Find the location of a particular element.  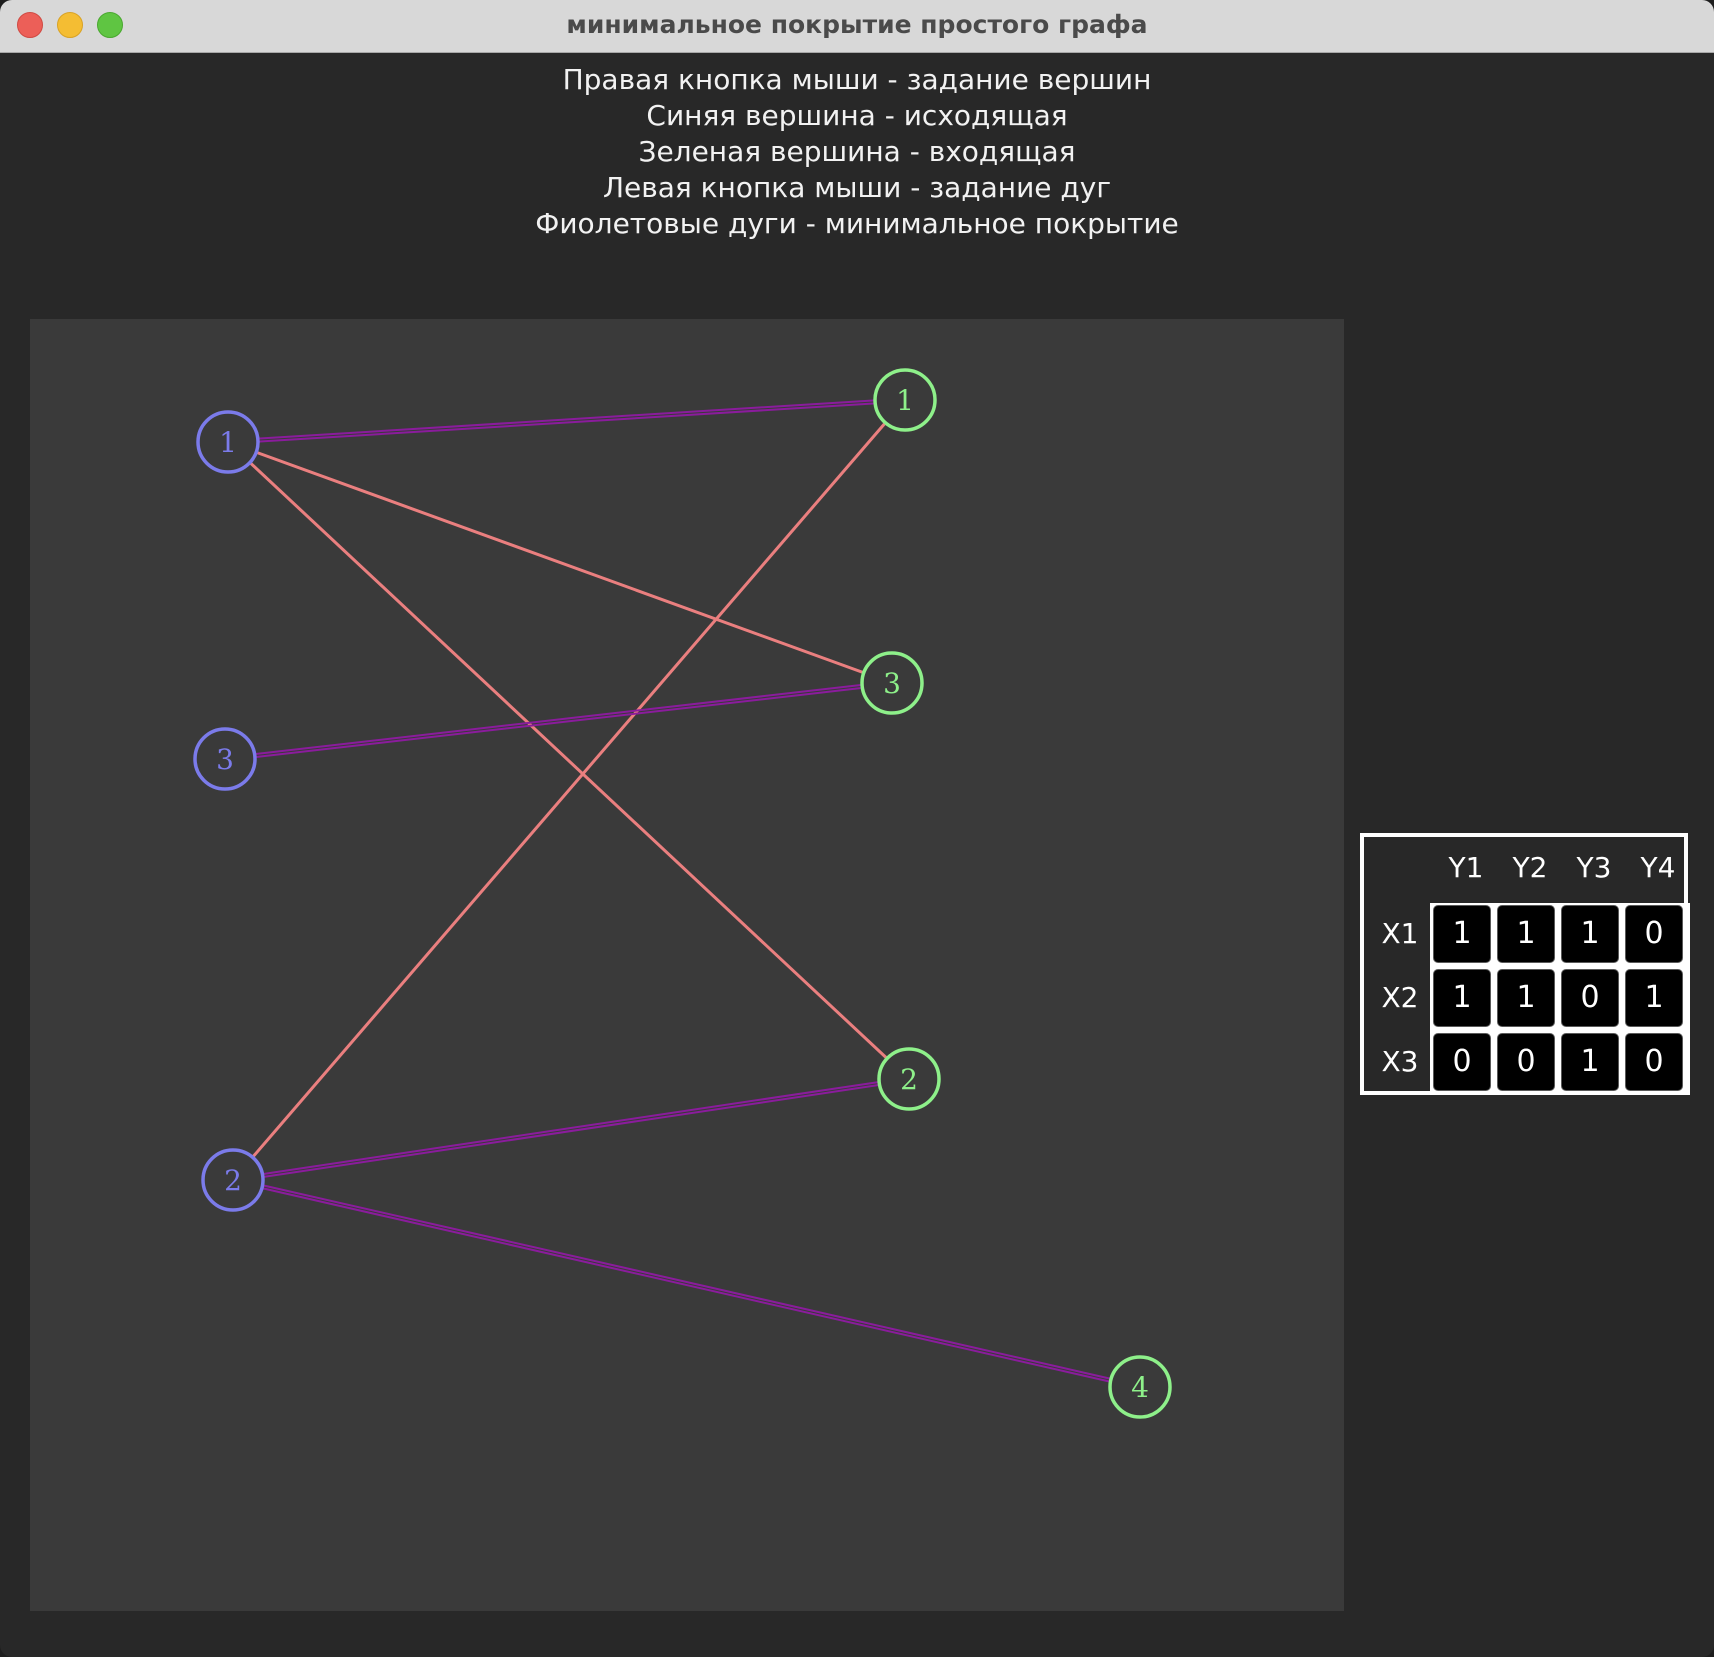

instruction-line: Правая кнопка мыши - задание вершин is located at coordinates (857, 79).